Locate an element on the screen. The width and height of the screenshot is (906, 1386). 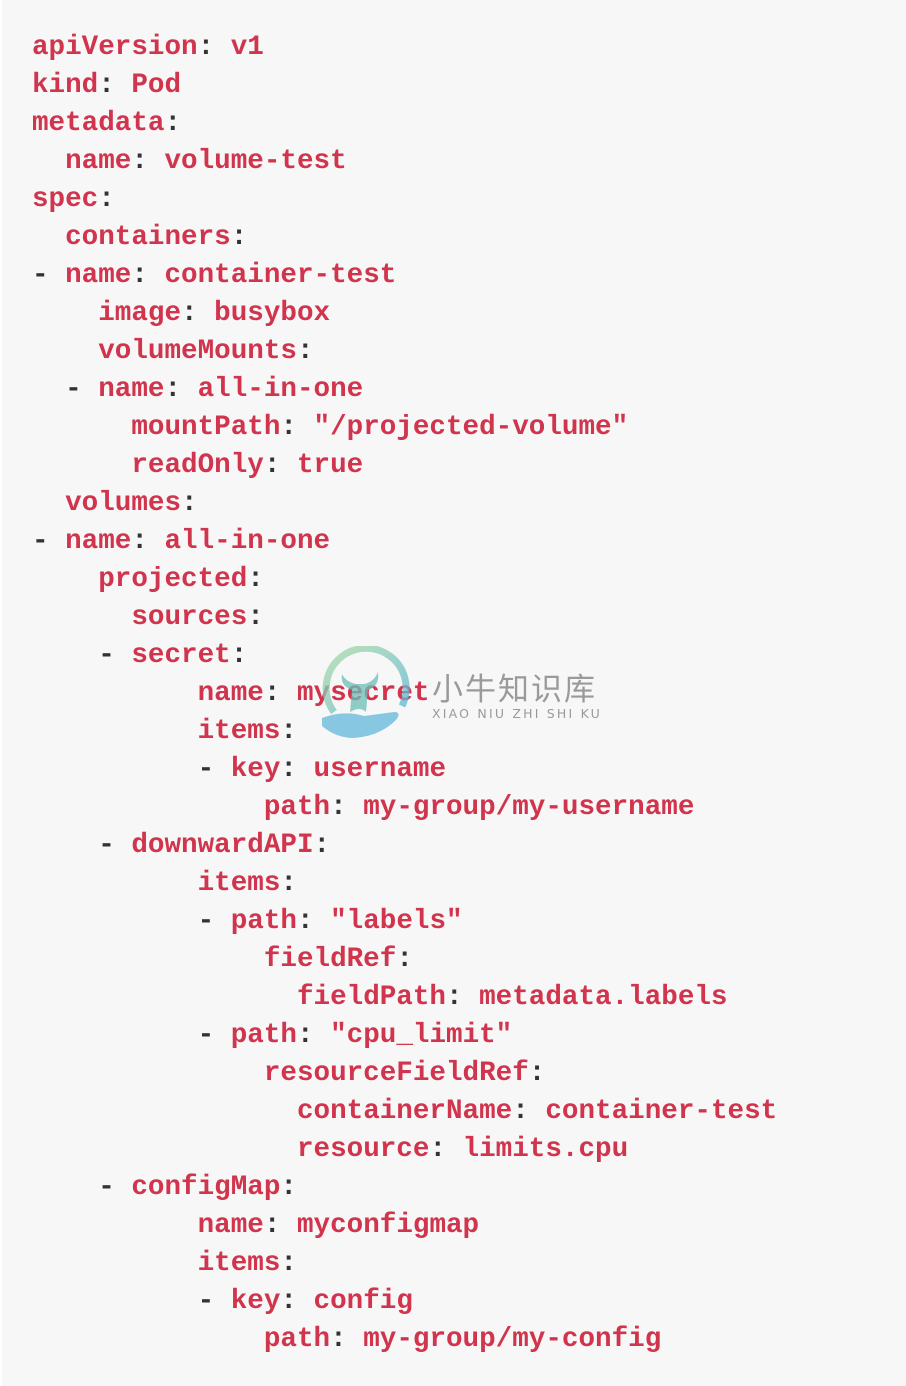
code-line: name: myconfigmap is located at coordinates (404, 1226).